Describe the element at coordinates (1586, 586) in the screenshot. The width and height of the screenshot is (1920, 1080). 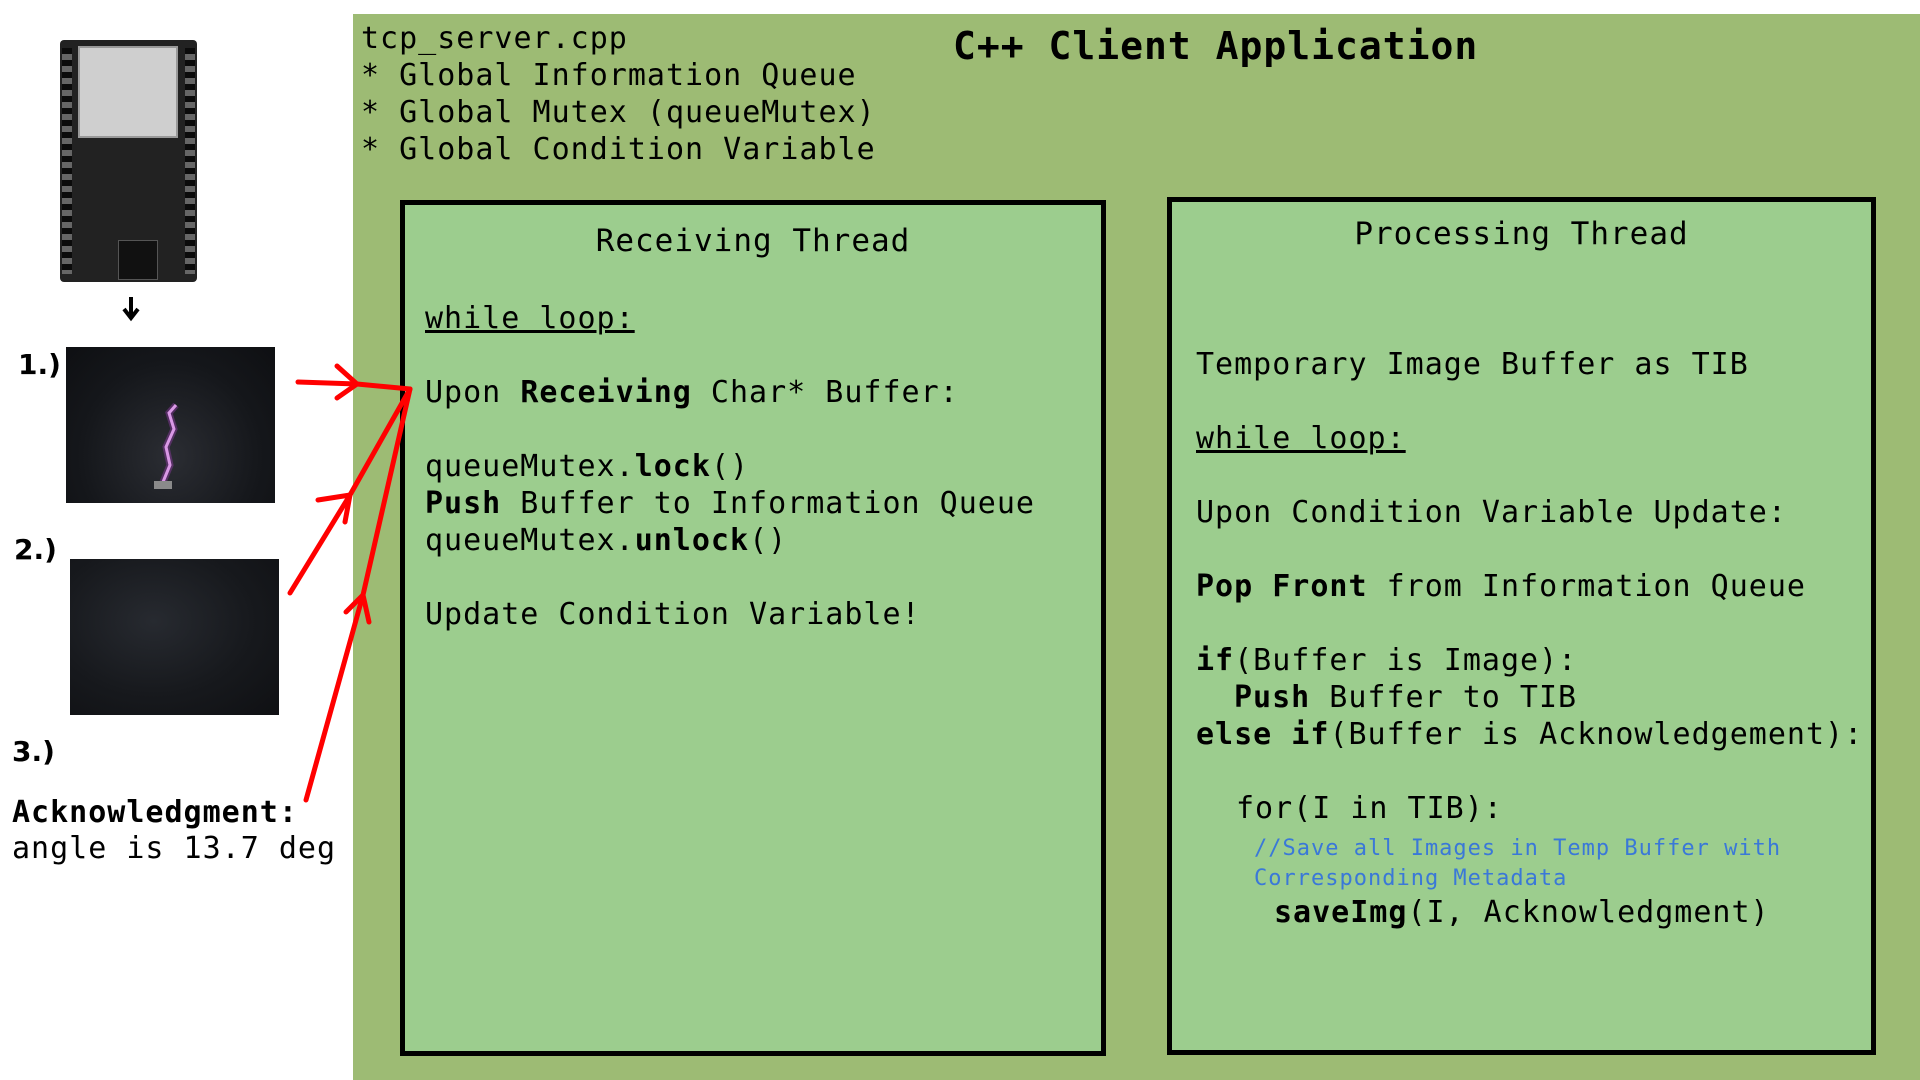
I see `proc-pop-rest: from Information Queue` at that location.